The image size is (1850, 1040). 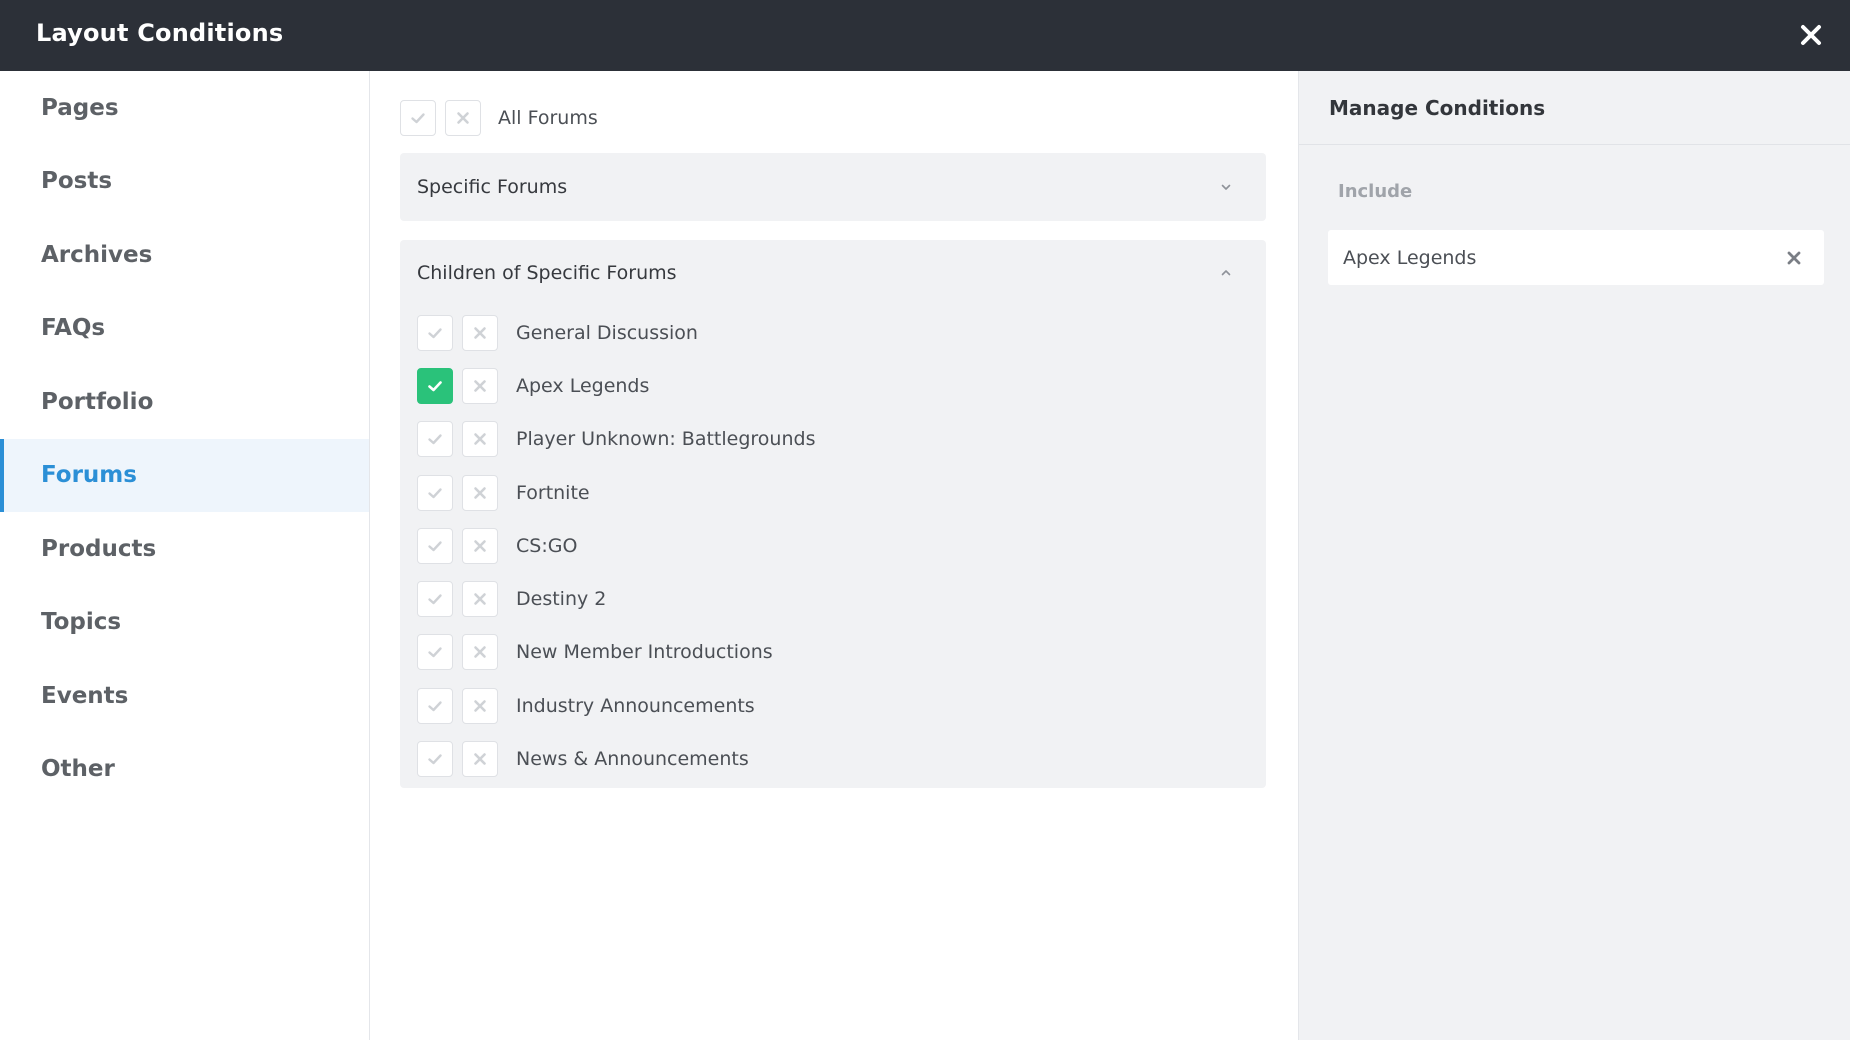 I want to click on sidebar-item-posts: Posts, so click(x=184, y=182).